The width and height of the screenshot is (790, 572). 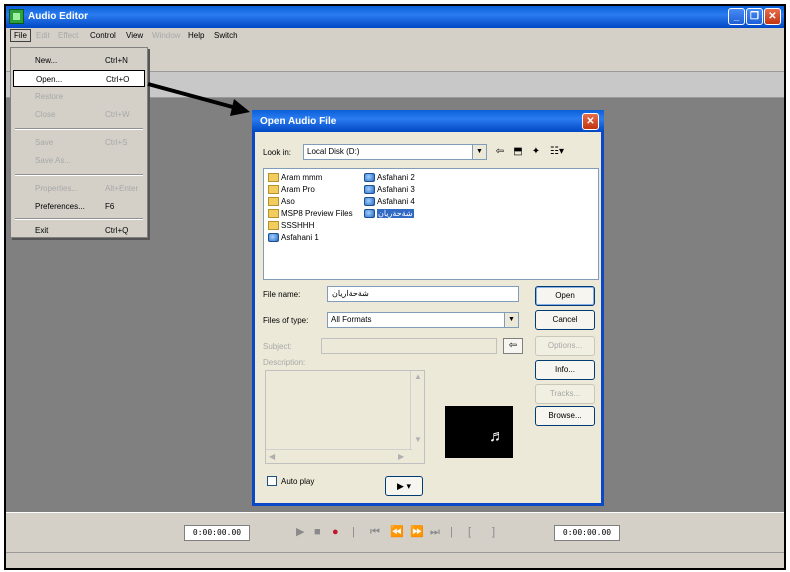 I want to click on menu-file: File, so click(x=20, y=35).